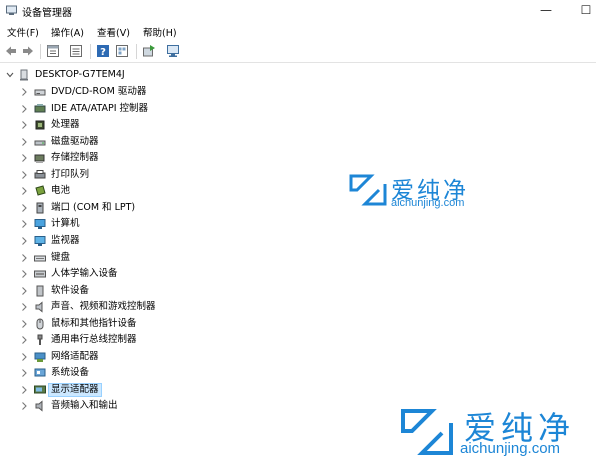  I want to click on ide-controller-icon, so click(40, 108).